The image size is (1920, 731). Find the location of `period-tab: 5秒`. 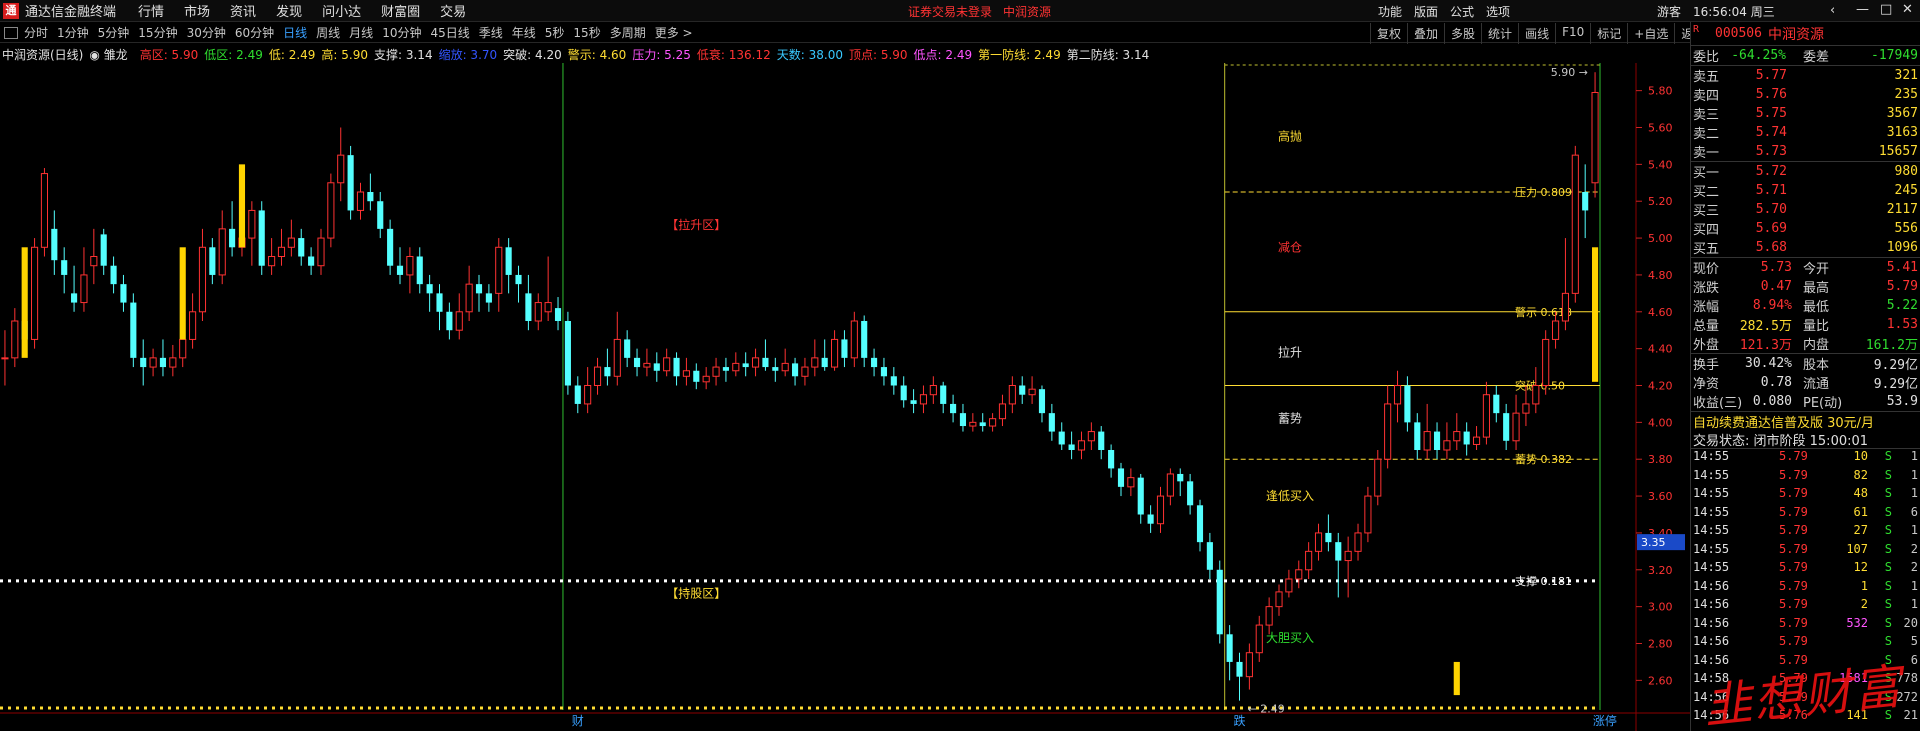

period-tab: 5秒 is located at coordinates (555, 32).